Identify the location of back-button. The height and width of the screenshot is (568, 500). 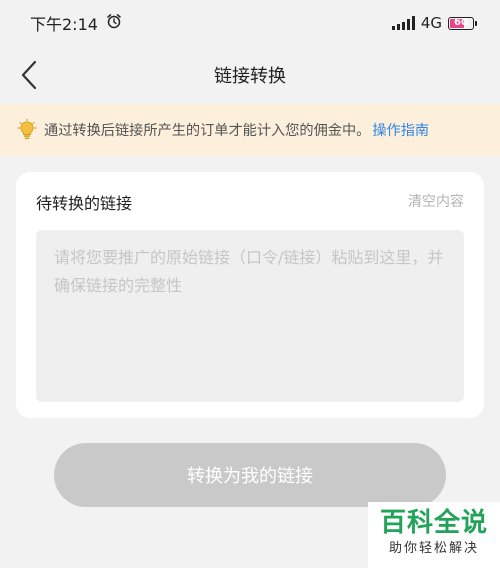
(29, 75).